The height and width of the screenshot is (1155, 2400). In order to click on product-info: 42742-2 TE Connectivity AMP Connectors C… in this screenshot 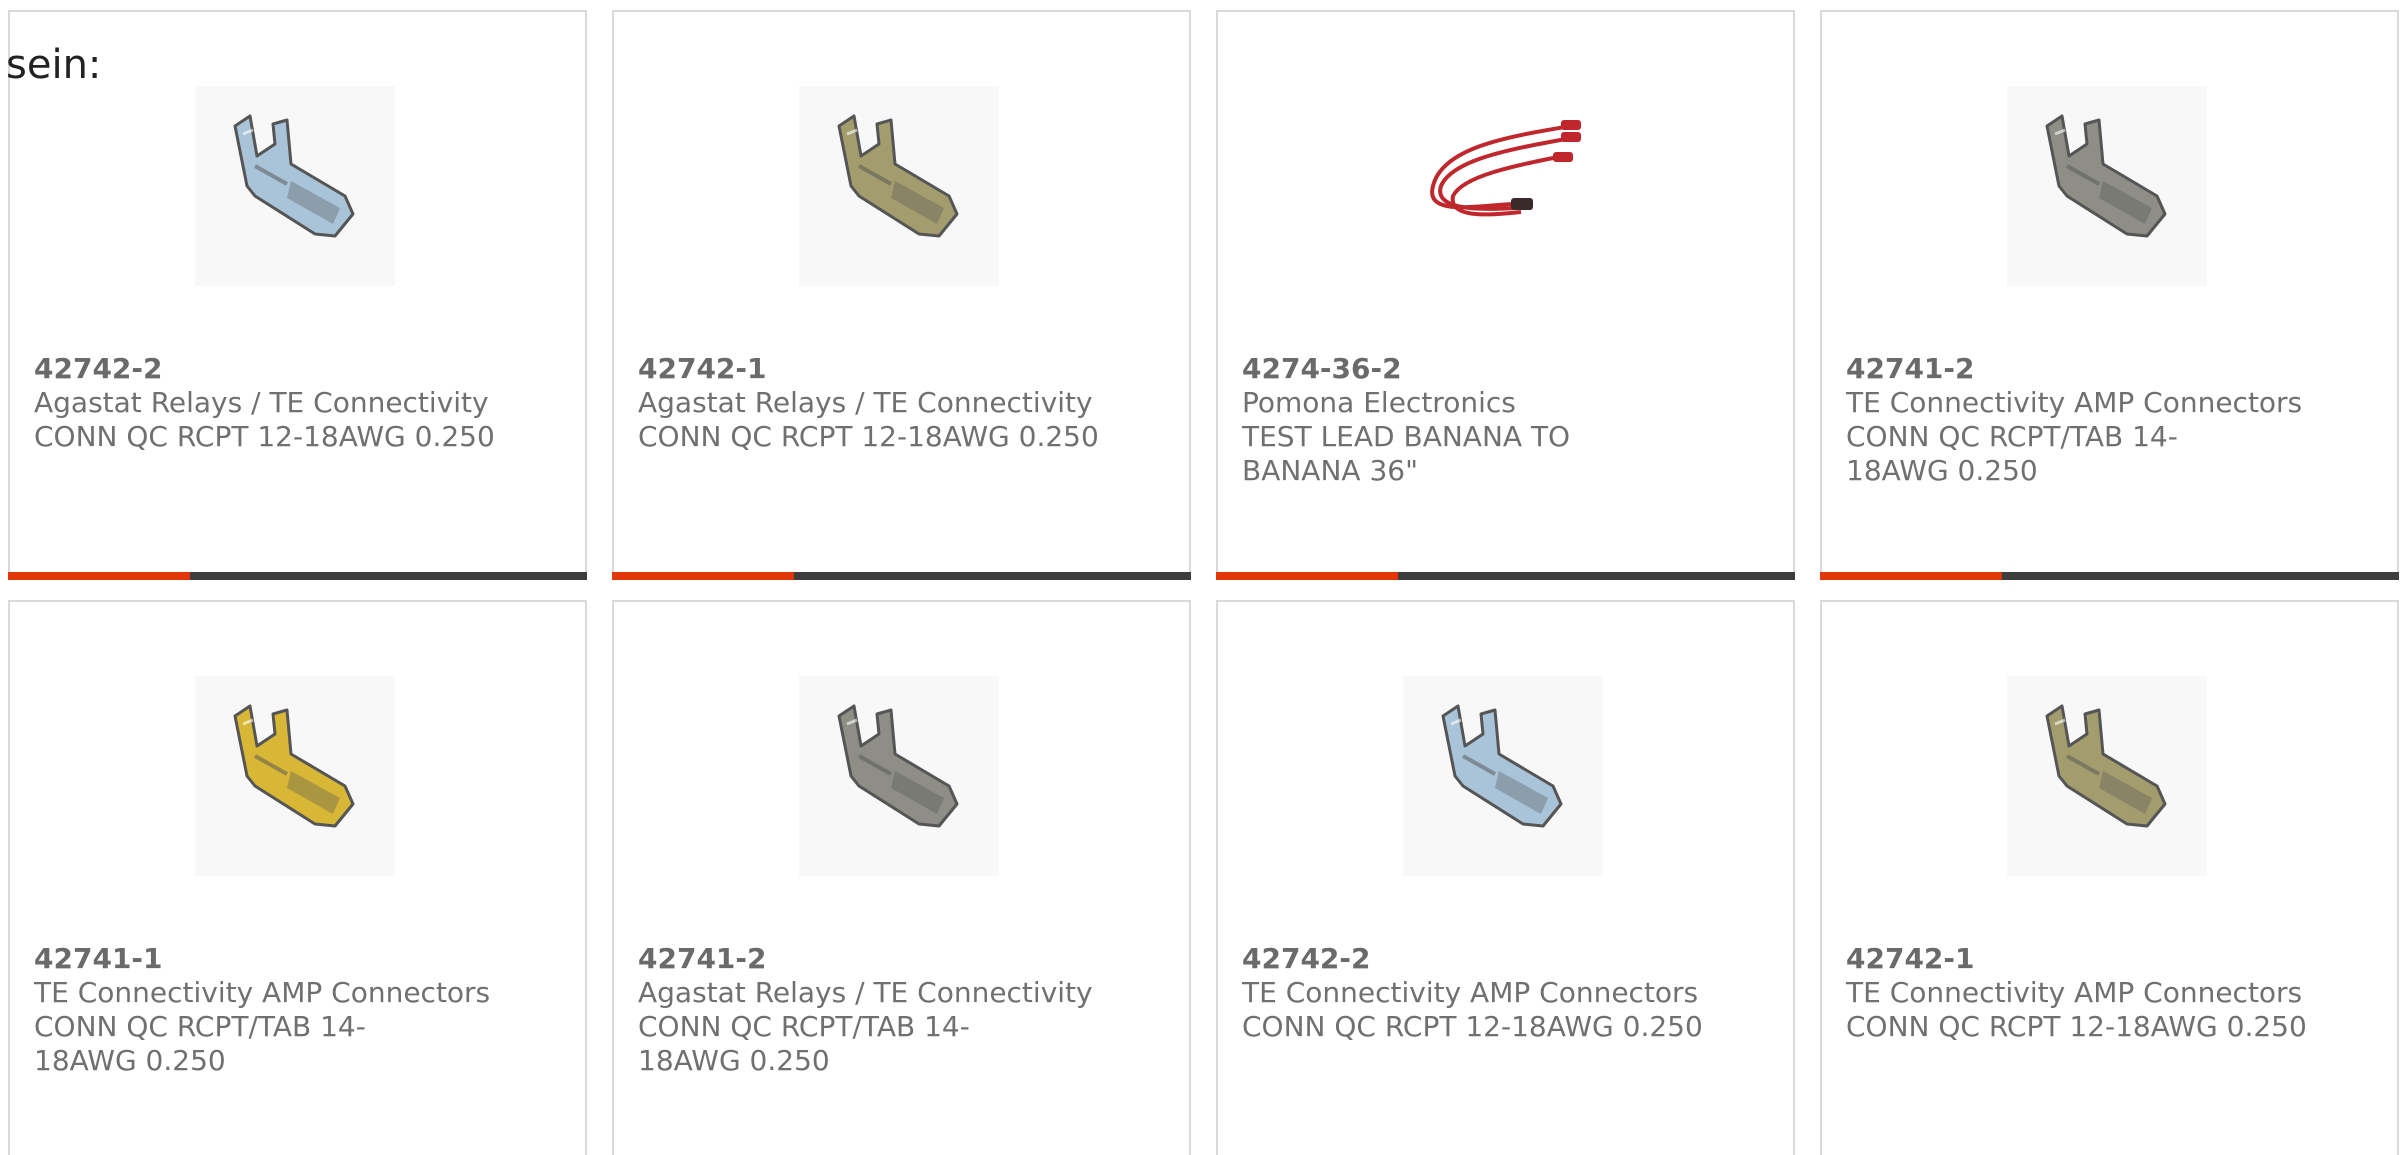, I will do `click(1482, 993)`.